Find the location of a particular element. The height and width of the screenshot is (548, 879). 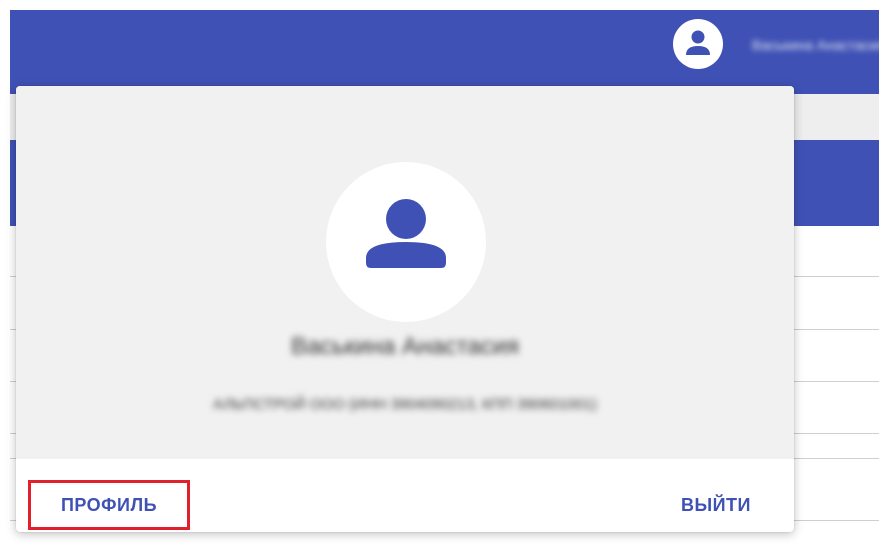

account-circle-icon is located at coordinates (698, 42).